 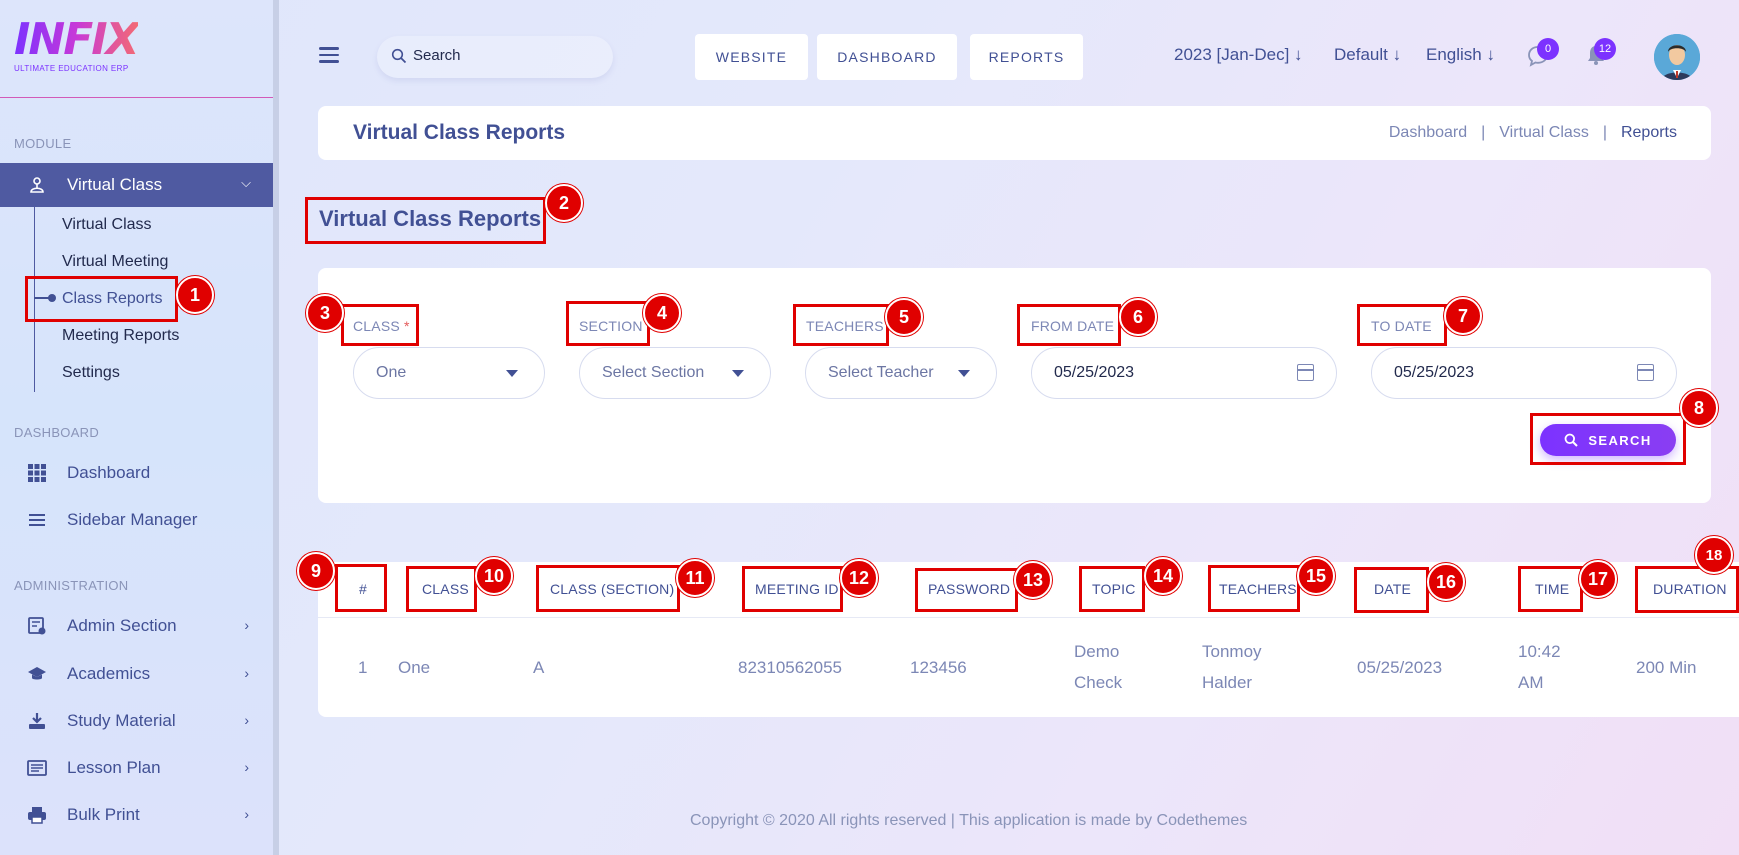 What do you see at coordinates (115, 184) in the screenshot?
I see `sidebar-item-label: Virtual Class` at bounding box center [115, 184].